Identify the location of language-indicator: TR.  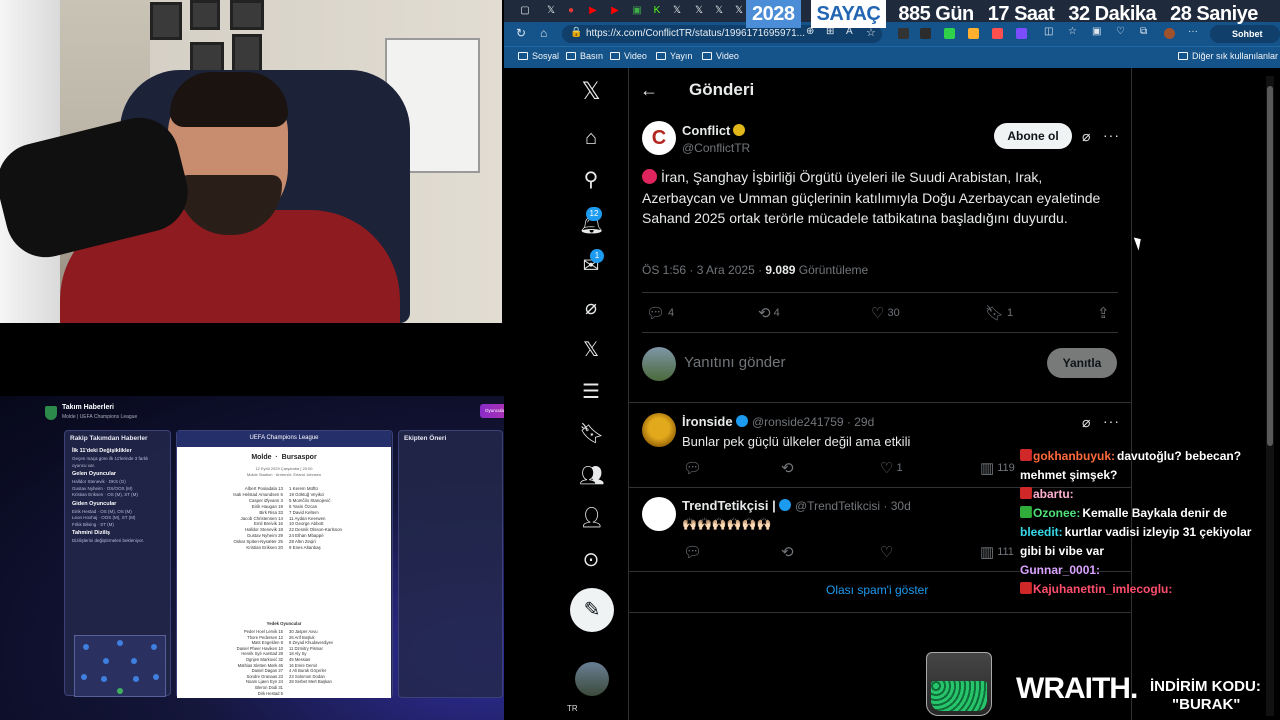
(572, 708).